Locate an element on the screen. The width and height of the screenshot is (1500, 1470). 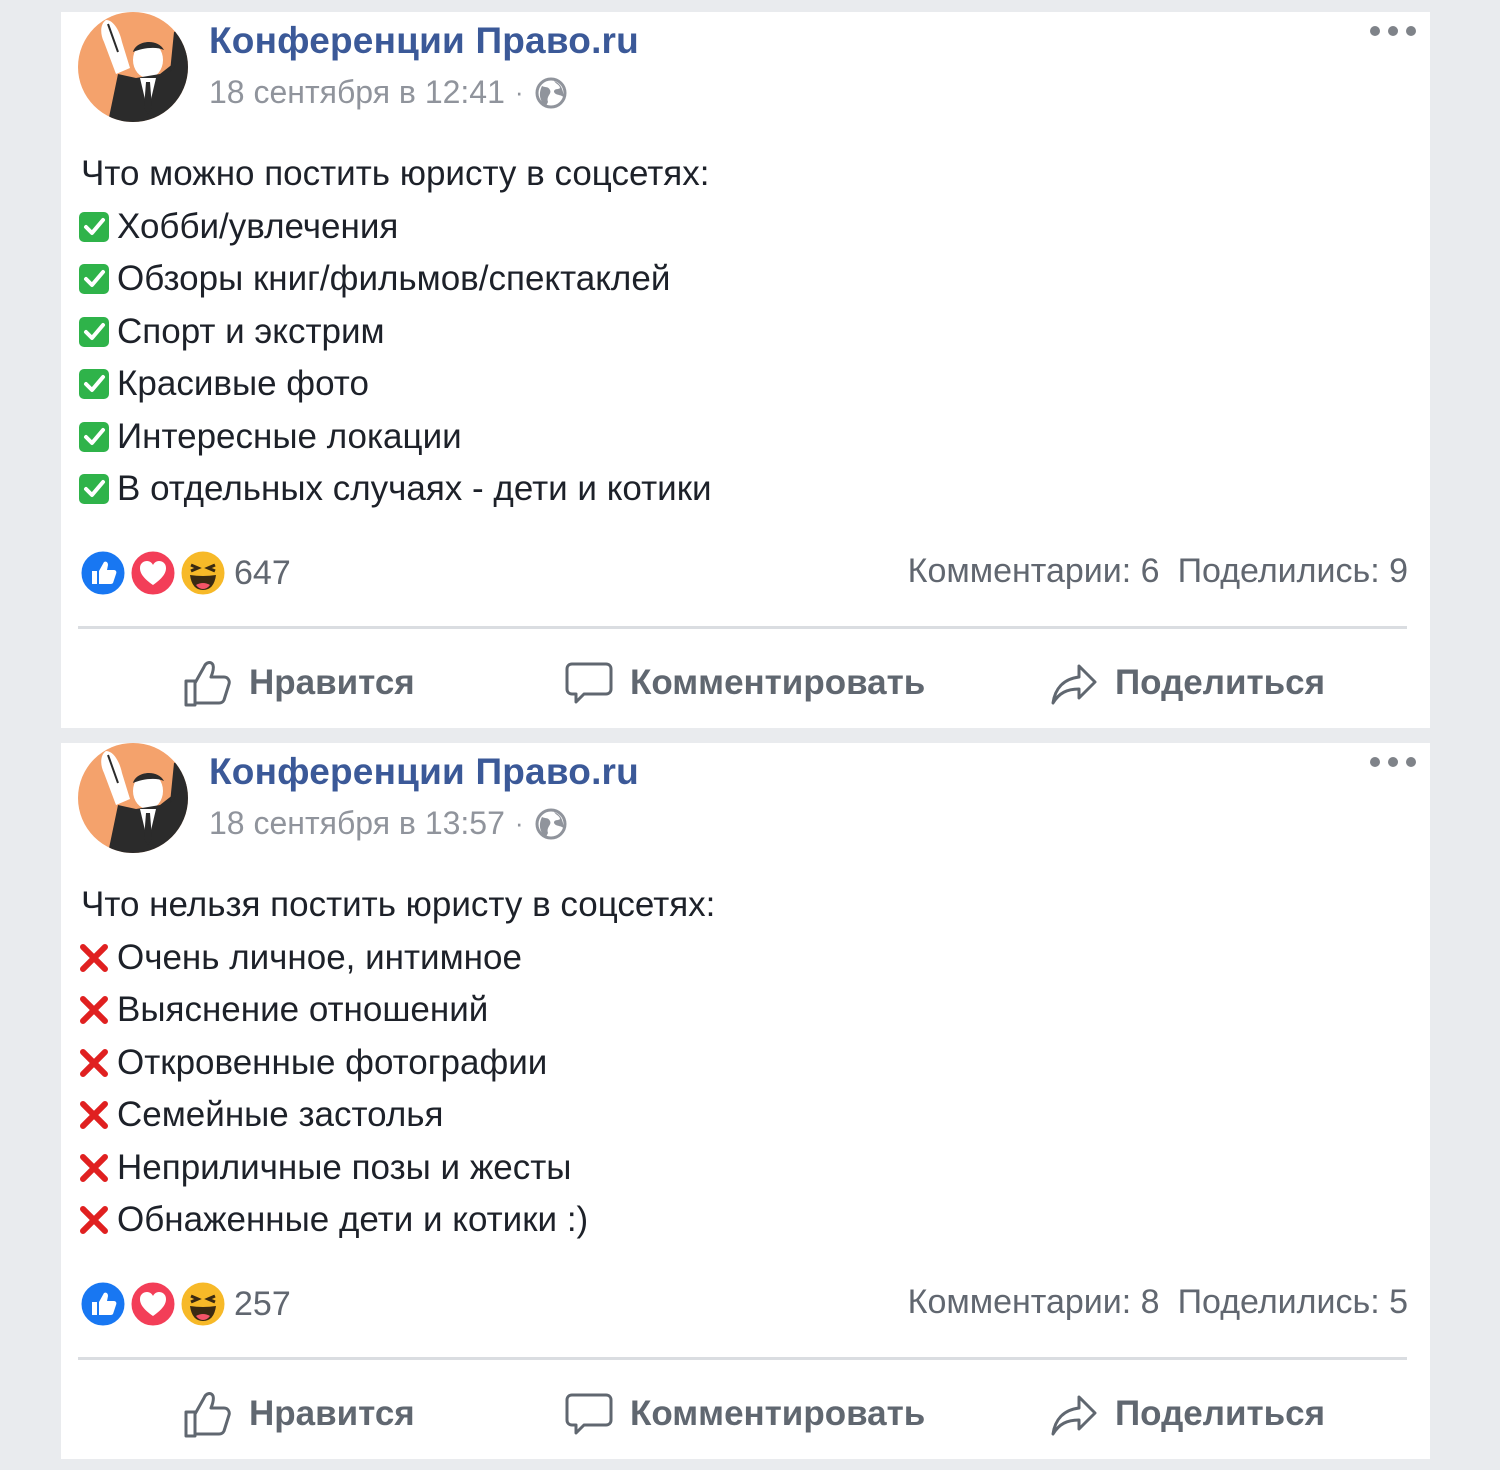
list-item-text: Интересные локации is located at coordinates (289, 436).